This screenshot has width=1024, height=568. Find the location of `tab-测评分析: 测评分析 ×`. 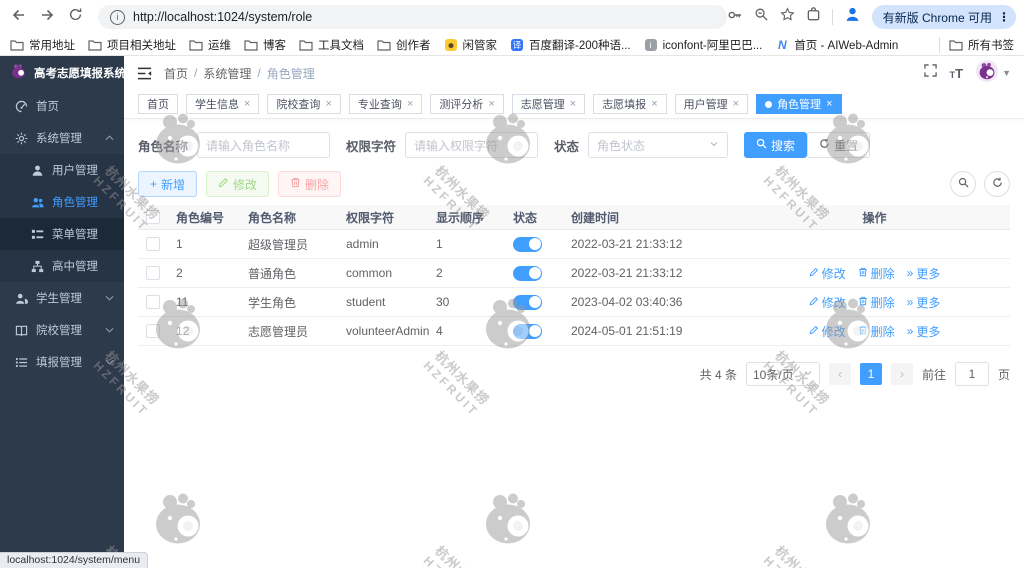

tab-测评分析: 测评分析 × is located at coordinates (467, 104).